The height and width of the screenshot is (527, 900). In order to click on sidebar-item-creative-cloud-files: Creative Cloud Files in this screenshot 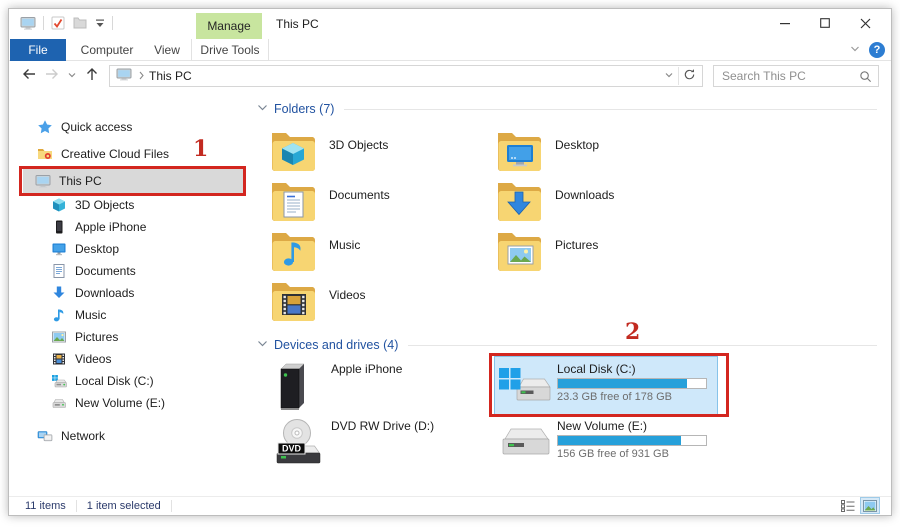, I will do `click(129, 153)`.